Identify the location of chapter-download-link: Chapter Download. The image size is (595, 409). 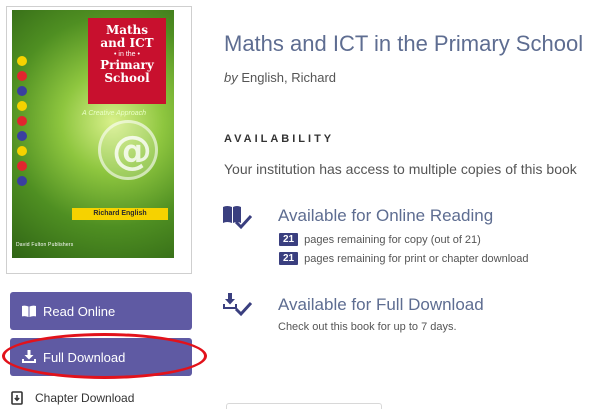
(72, 398).